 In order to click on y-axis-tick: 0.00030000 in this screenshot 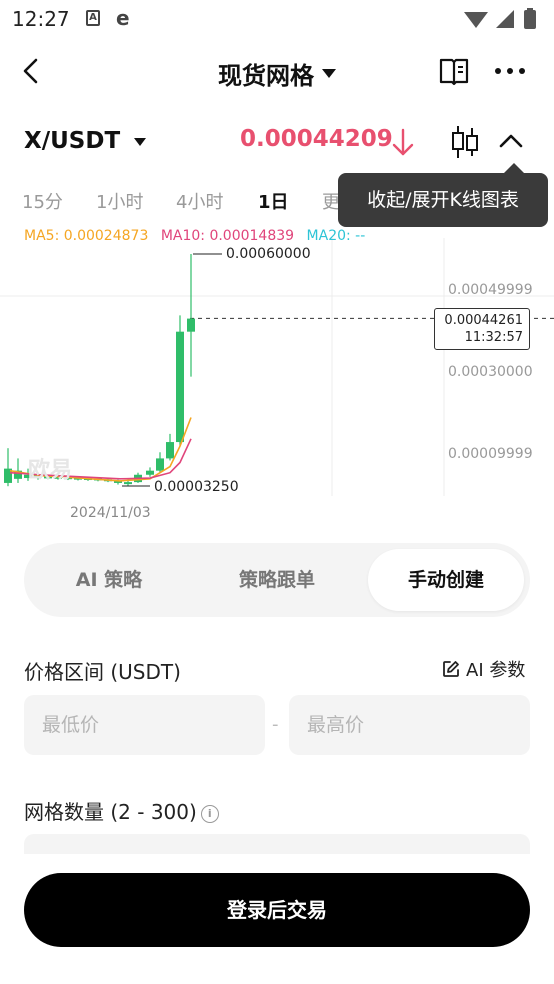, I will do `click(490, 372)`.